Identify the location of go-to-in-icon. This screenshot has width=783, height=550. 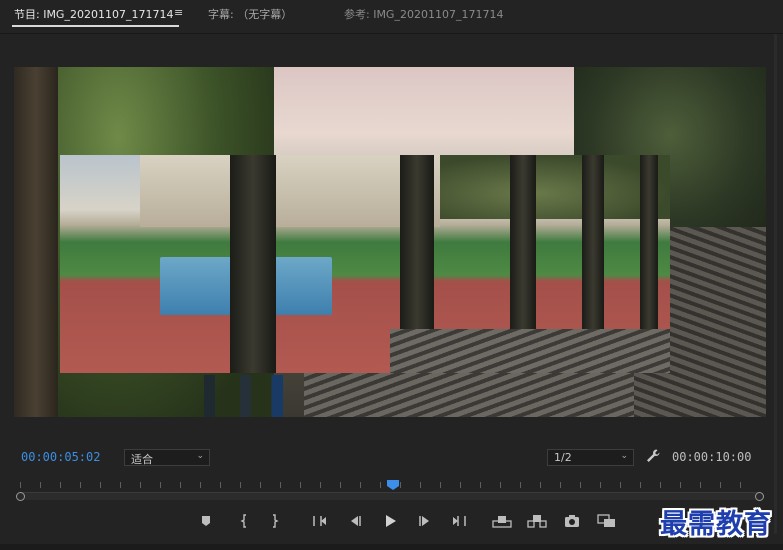
(319, 521).